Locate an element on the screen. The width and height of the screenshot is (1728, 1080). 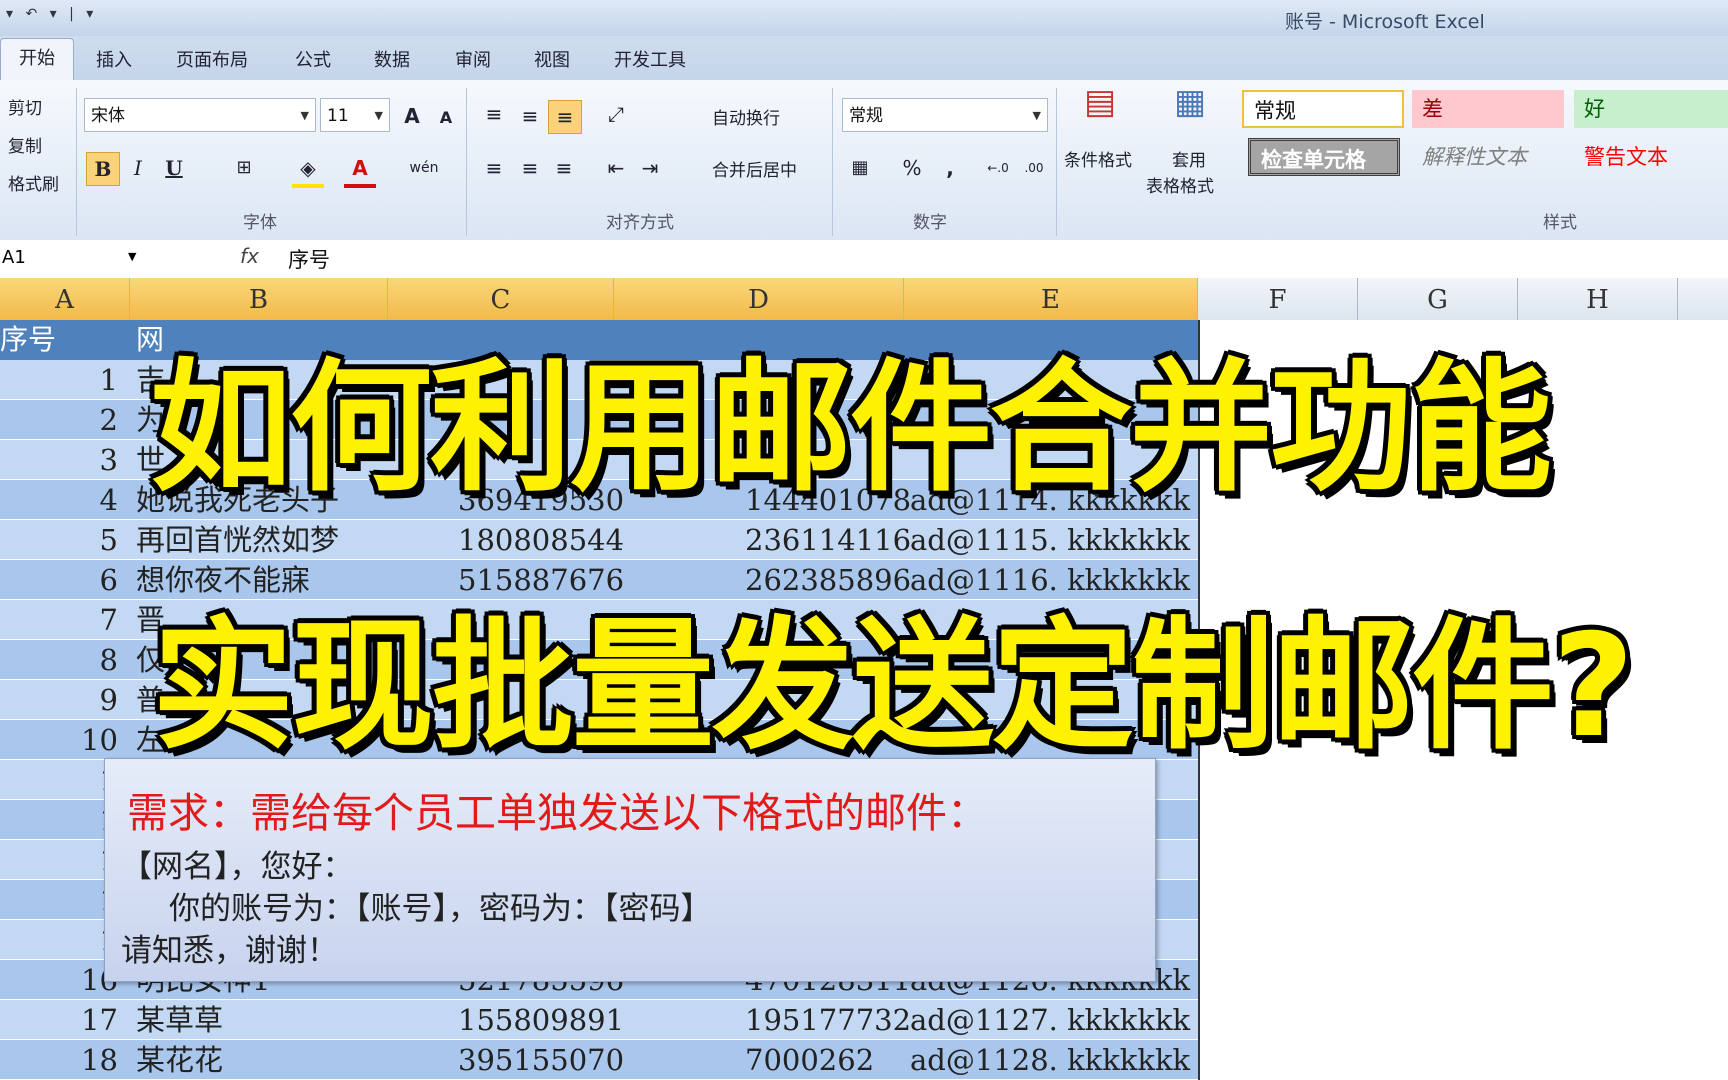
cell-b: 某草草 is located at coordinates (179, 1020).